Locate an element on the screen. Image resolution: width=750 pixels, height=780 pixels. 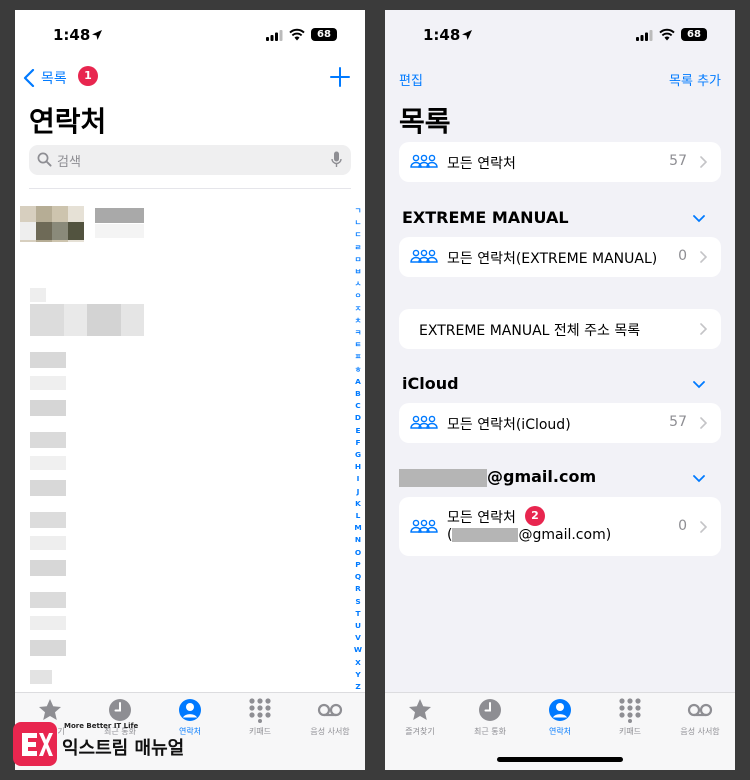
battery-indicator: 68 is located at coordinates (324, 34).